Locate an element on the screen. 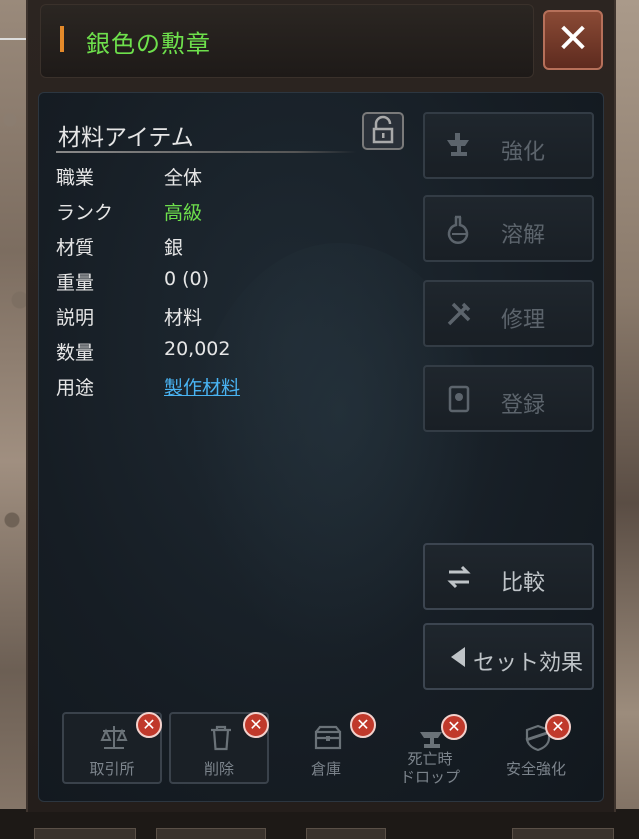  death-drop-label: 死亡時 ドロップ is located at coordinates (429, 768).